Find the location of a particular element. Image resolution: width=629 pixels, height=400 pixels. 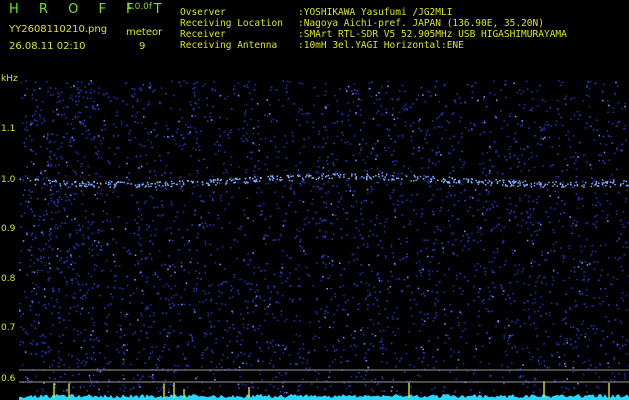

meteor-count-label: meteor is located at coordinates (144, 32).